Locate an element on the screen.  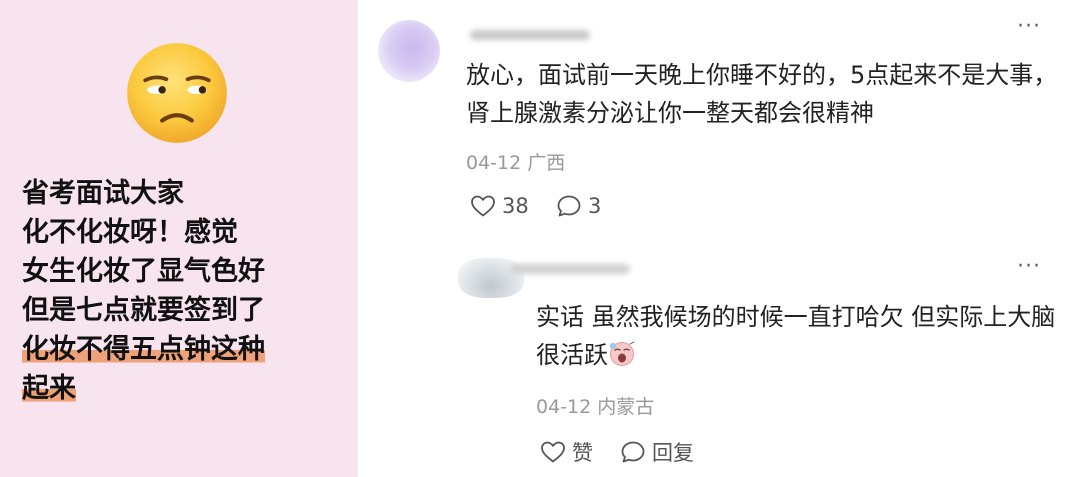
comment-meta: 04-12 广西 is located at coordinates (515, 161).